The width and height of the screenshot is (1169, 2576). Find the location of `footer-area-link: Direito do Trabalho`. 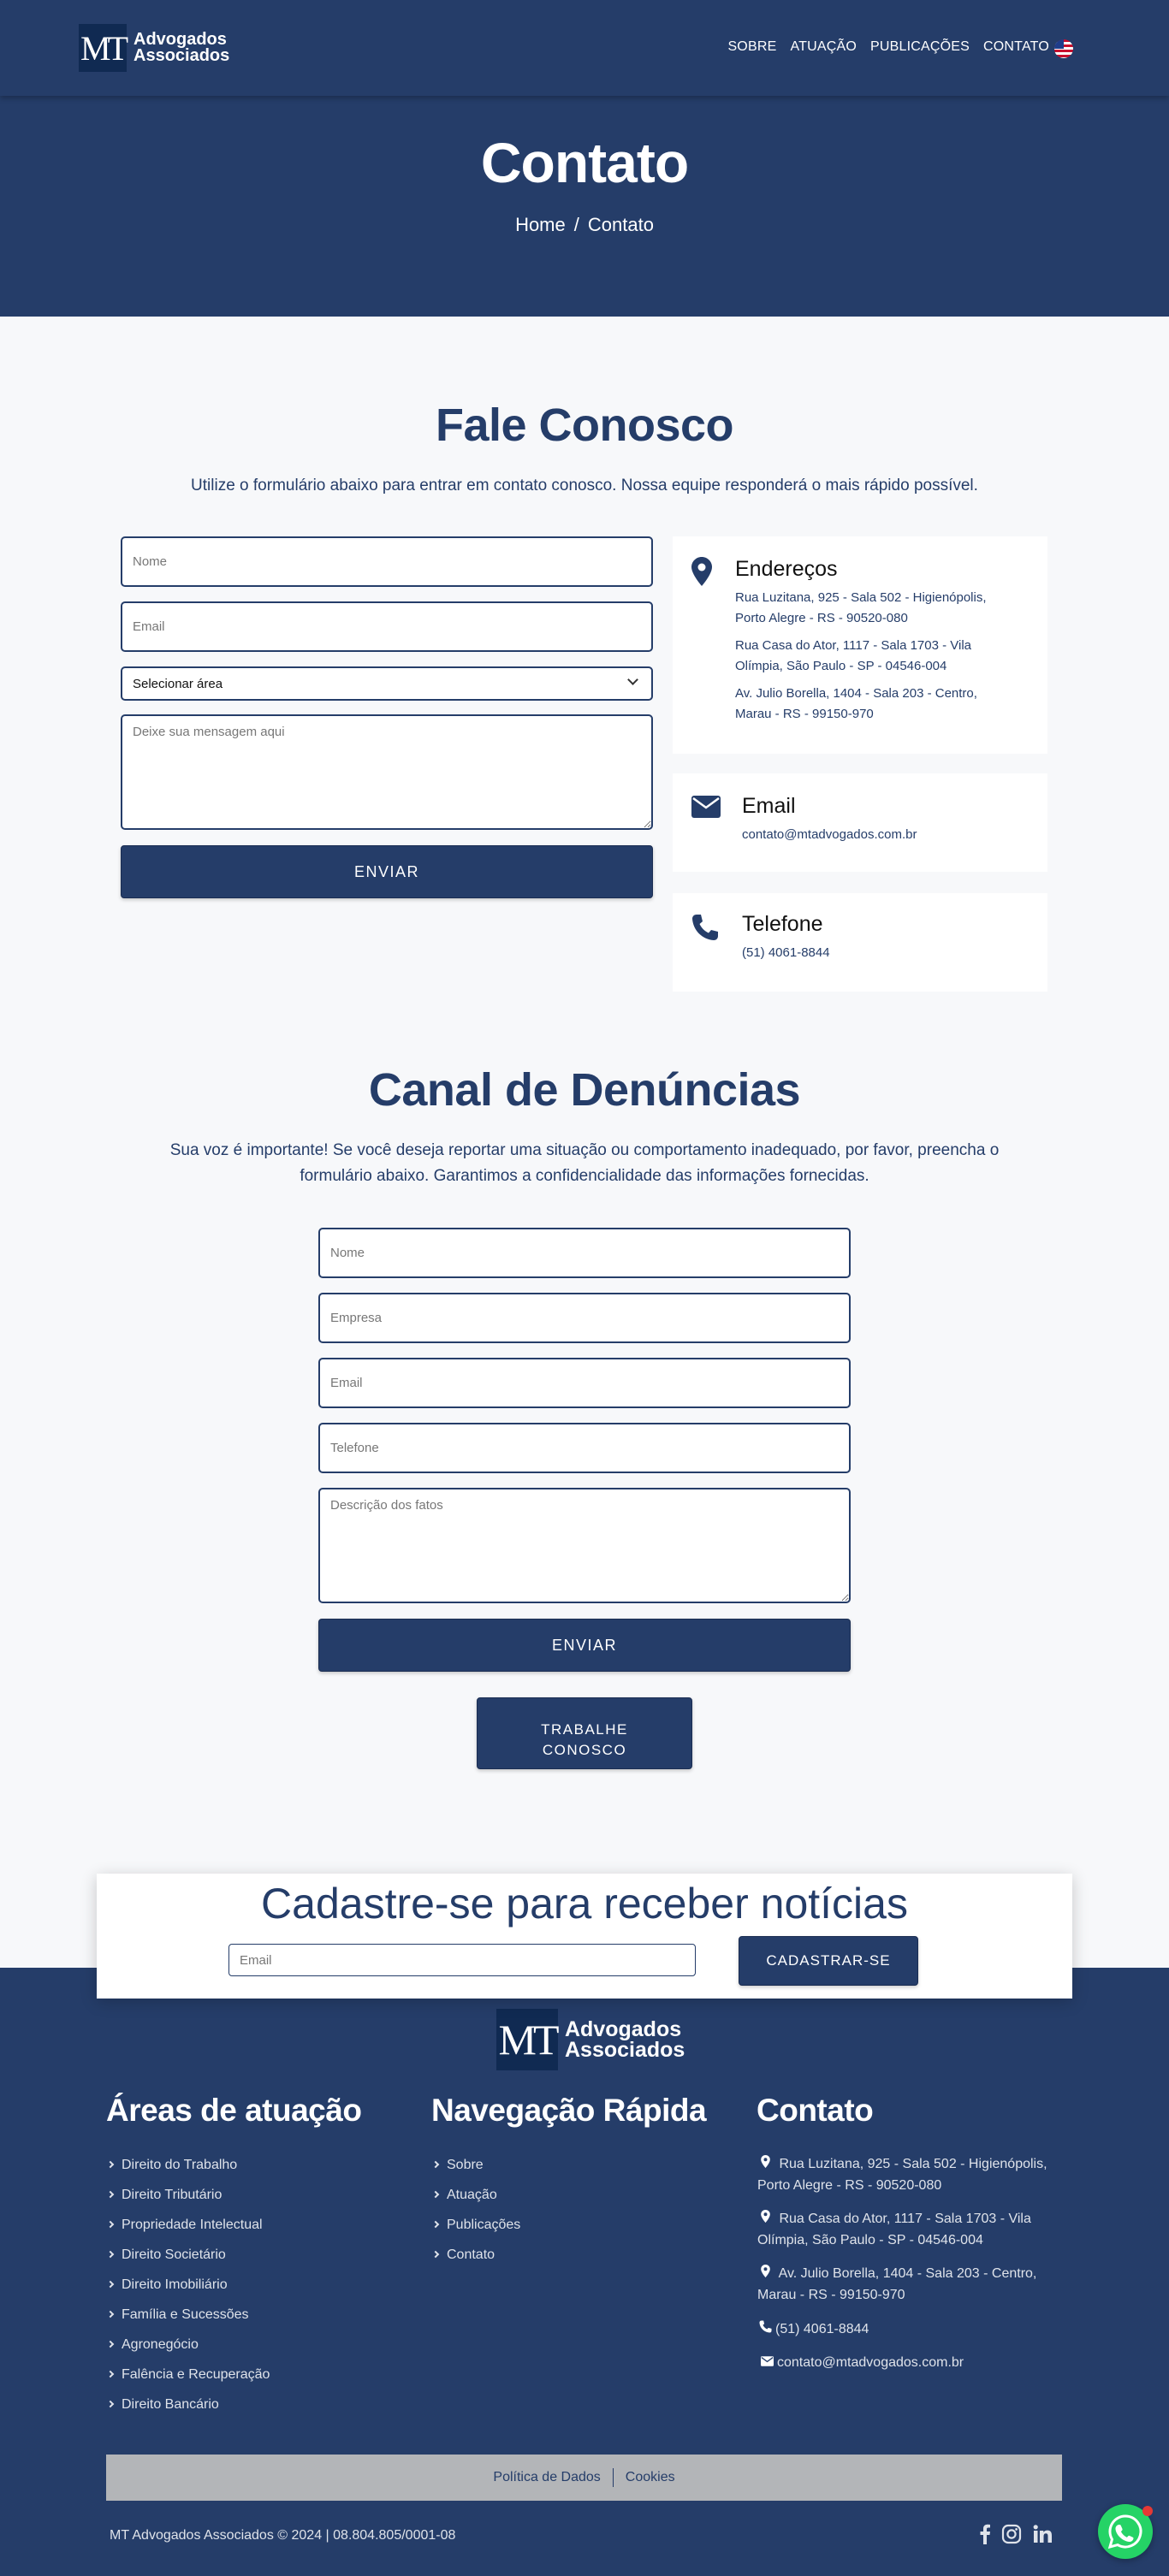

footer-area-link: Direito do Trabalho is located at coordinates (171, 2166).